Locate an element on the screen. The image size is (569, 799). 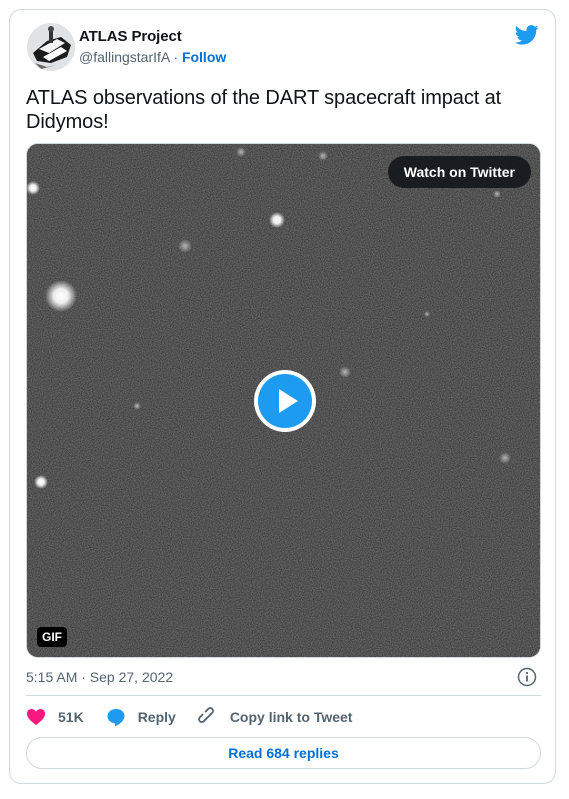
author-handle-line: @fallingstarIfA · Follow is located at coordinates (152, 57).